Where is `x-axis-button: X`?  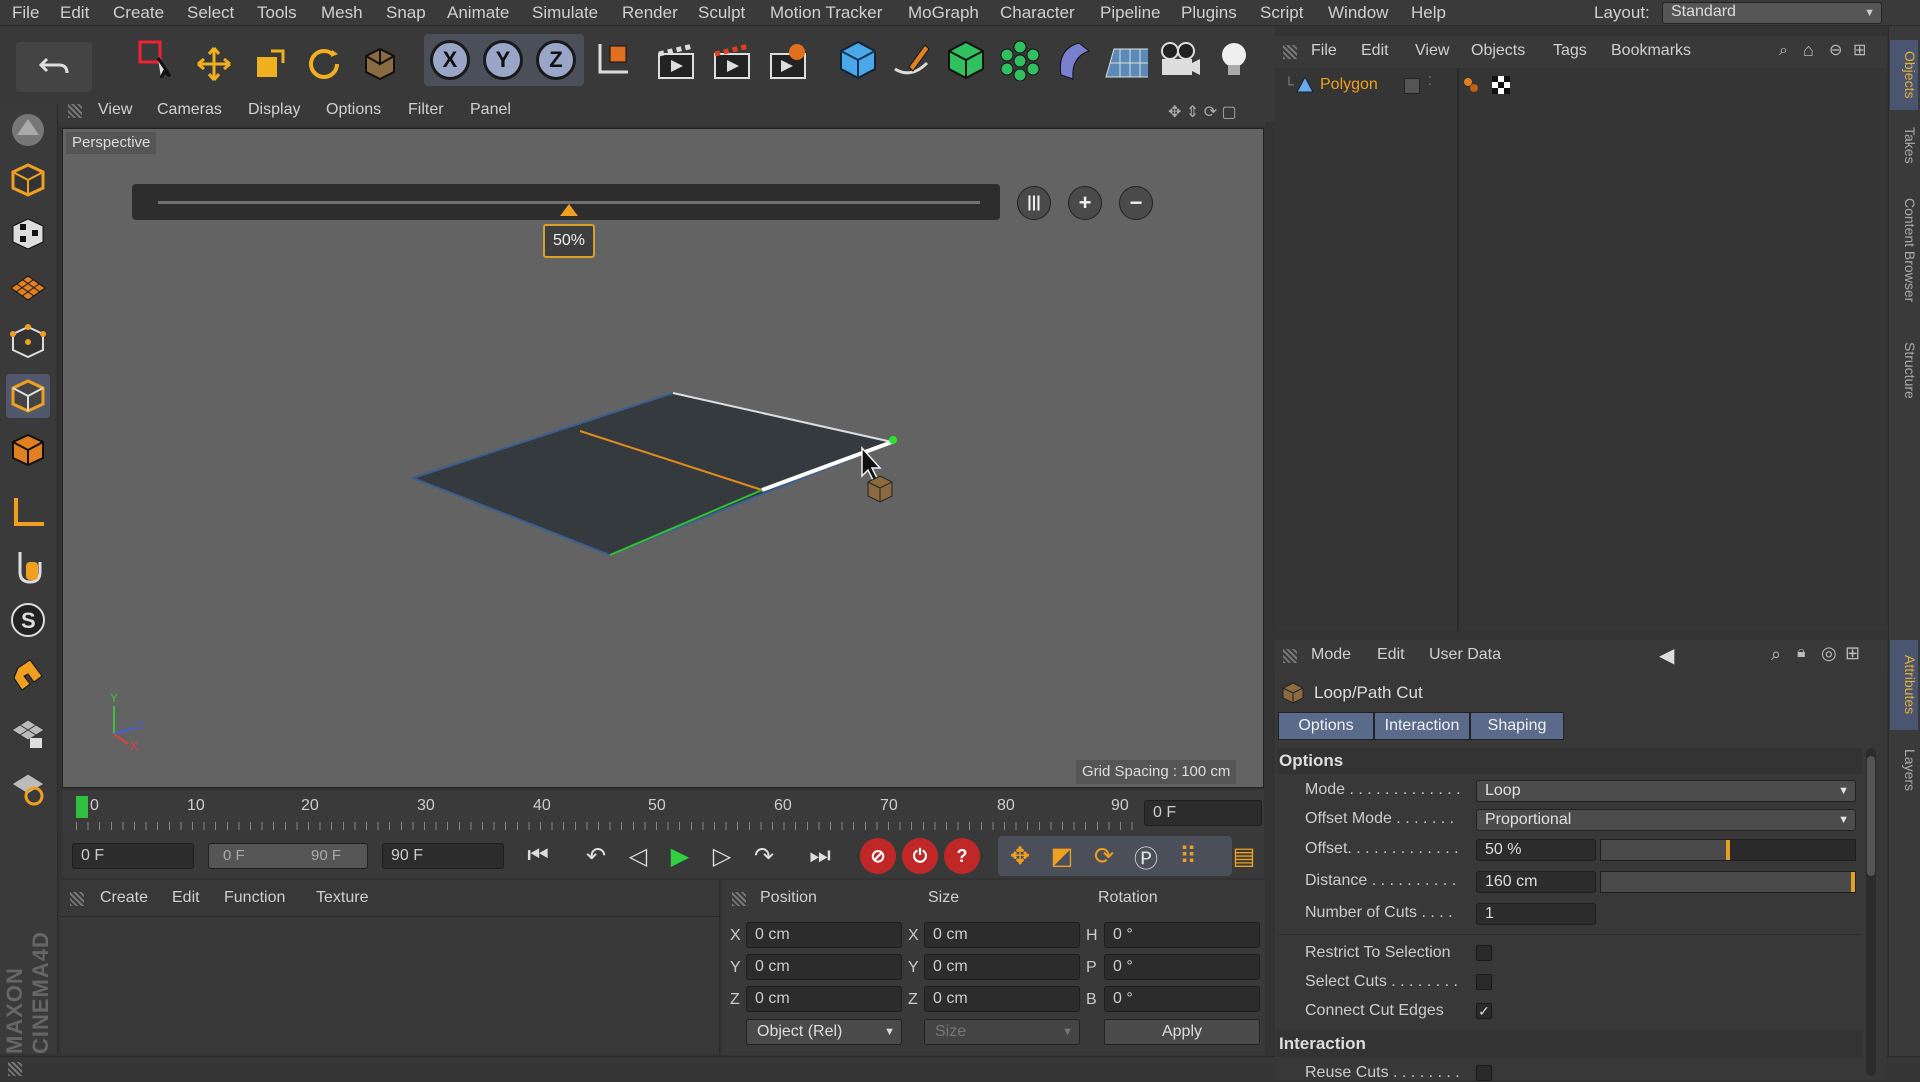 x-axis-button: X is located at coordinates (450, 60).